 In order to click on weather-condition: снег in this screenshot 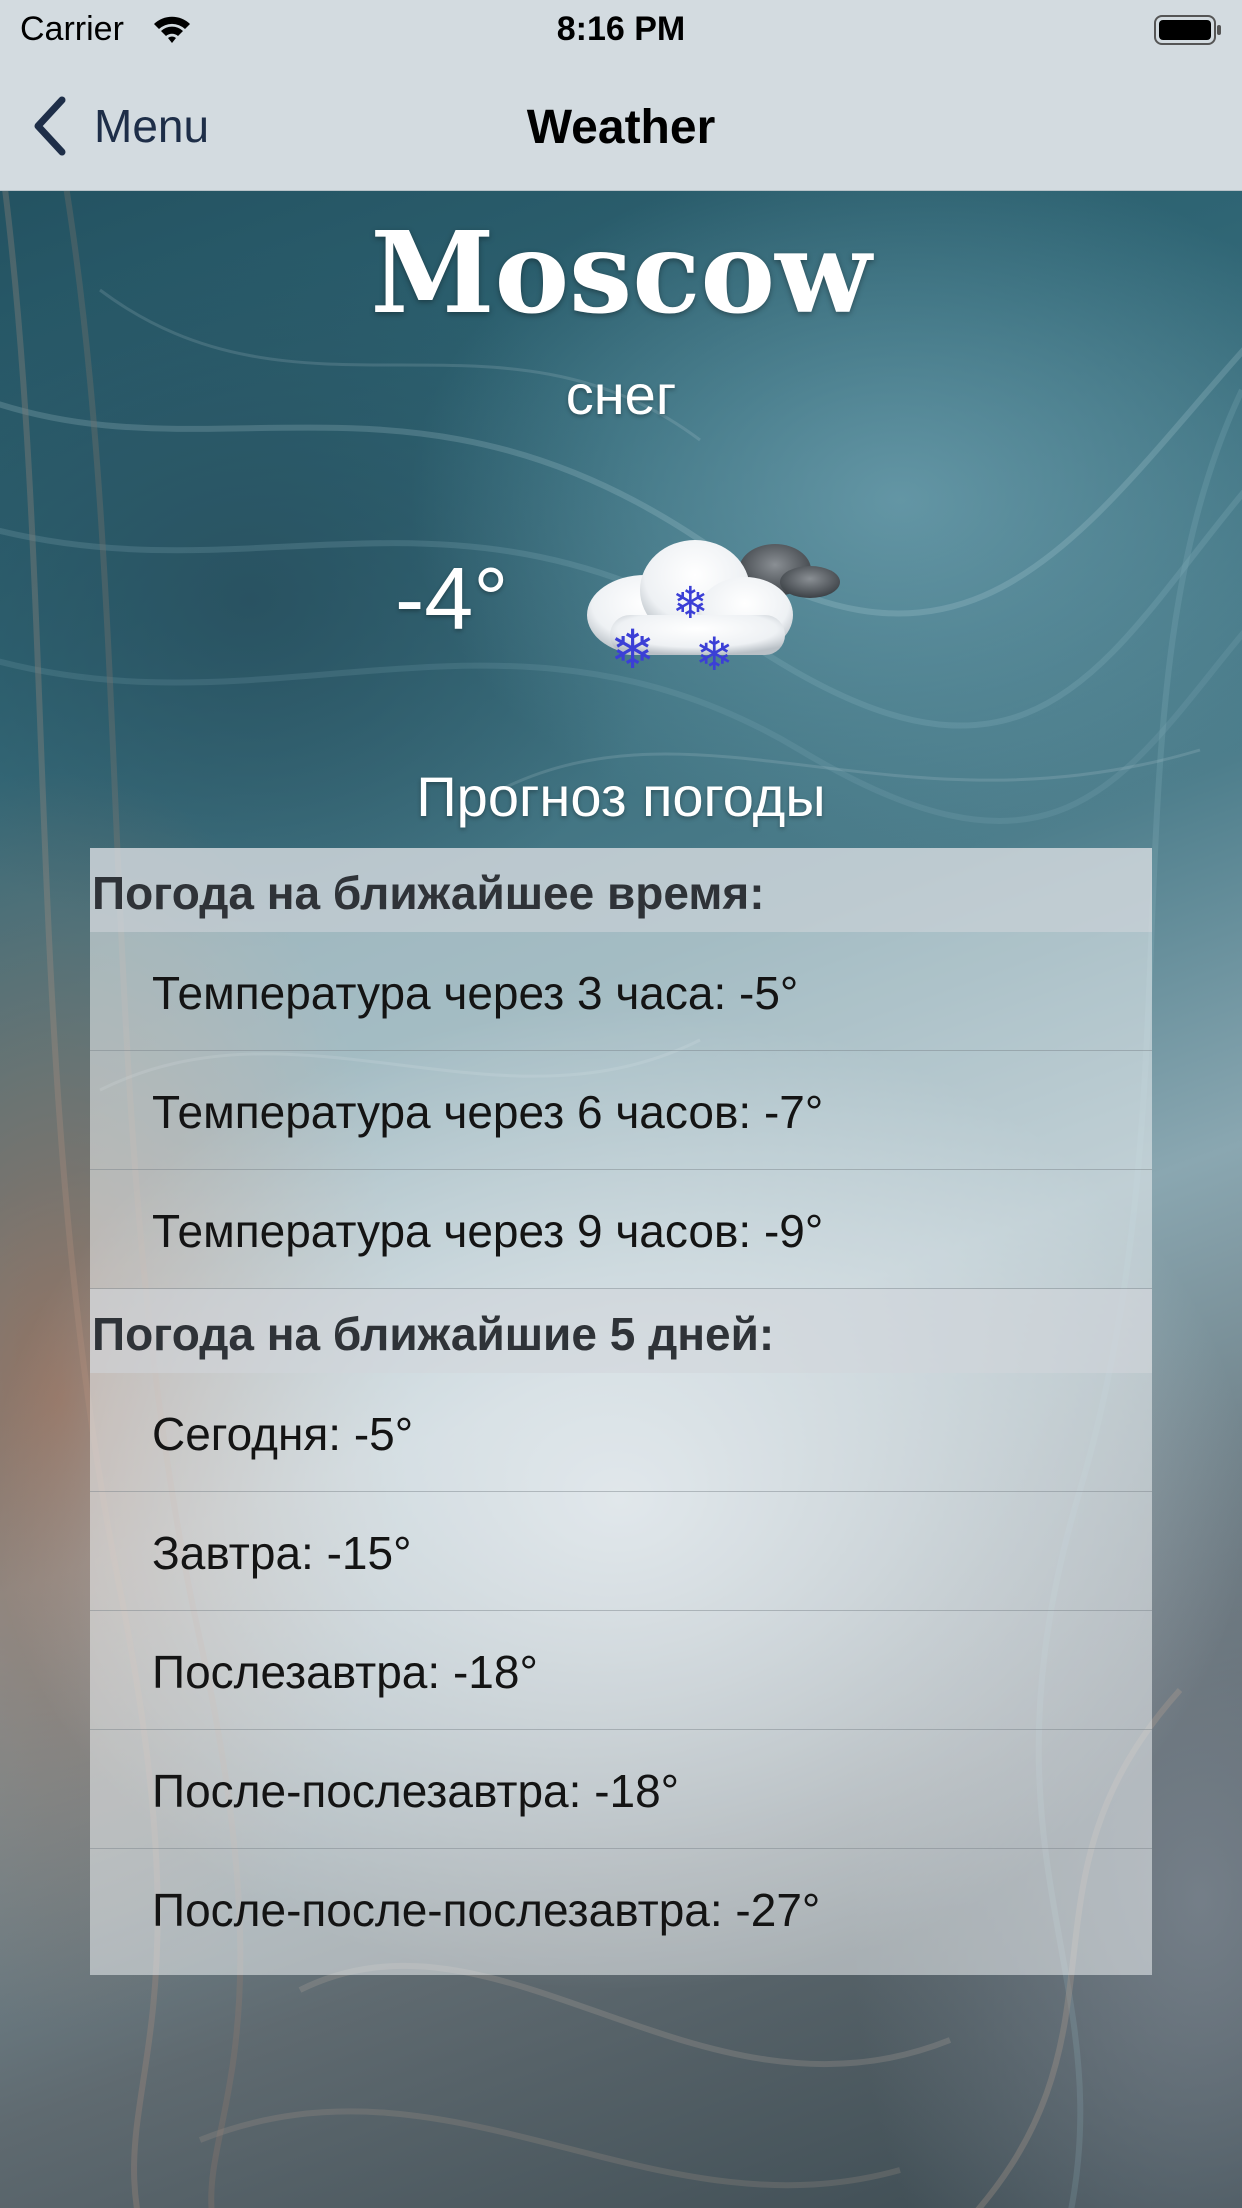, I will do `click(621, 394)`.